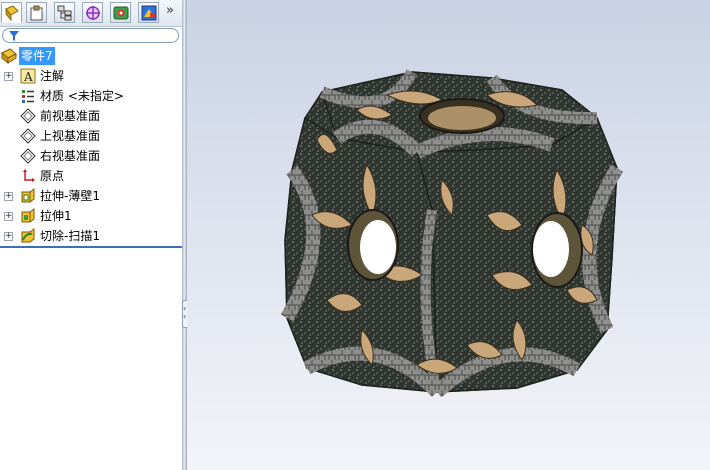  I want to click on display-manager-icon, so click(121, 13).